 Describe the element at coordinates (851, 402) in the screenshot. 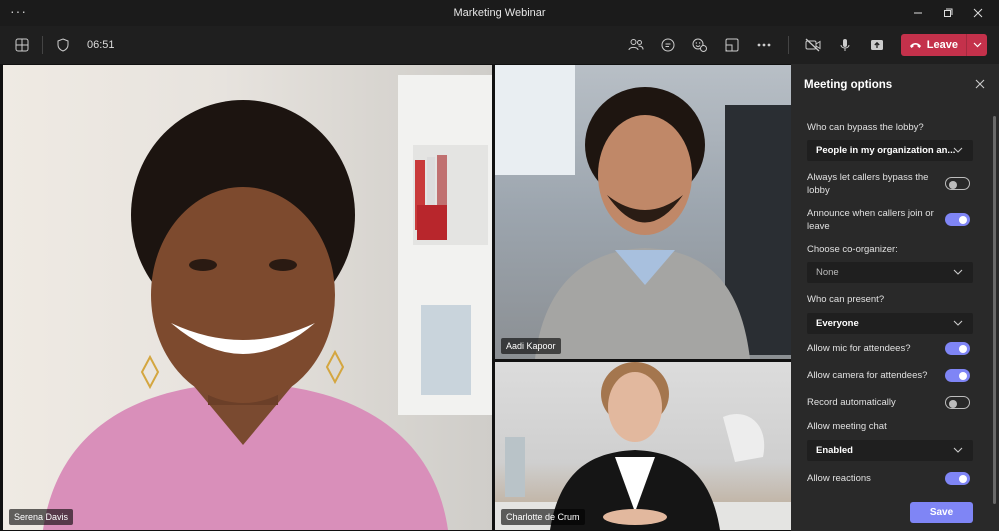

I see `record-automatically-label: Record automatically` at that location.